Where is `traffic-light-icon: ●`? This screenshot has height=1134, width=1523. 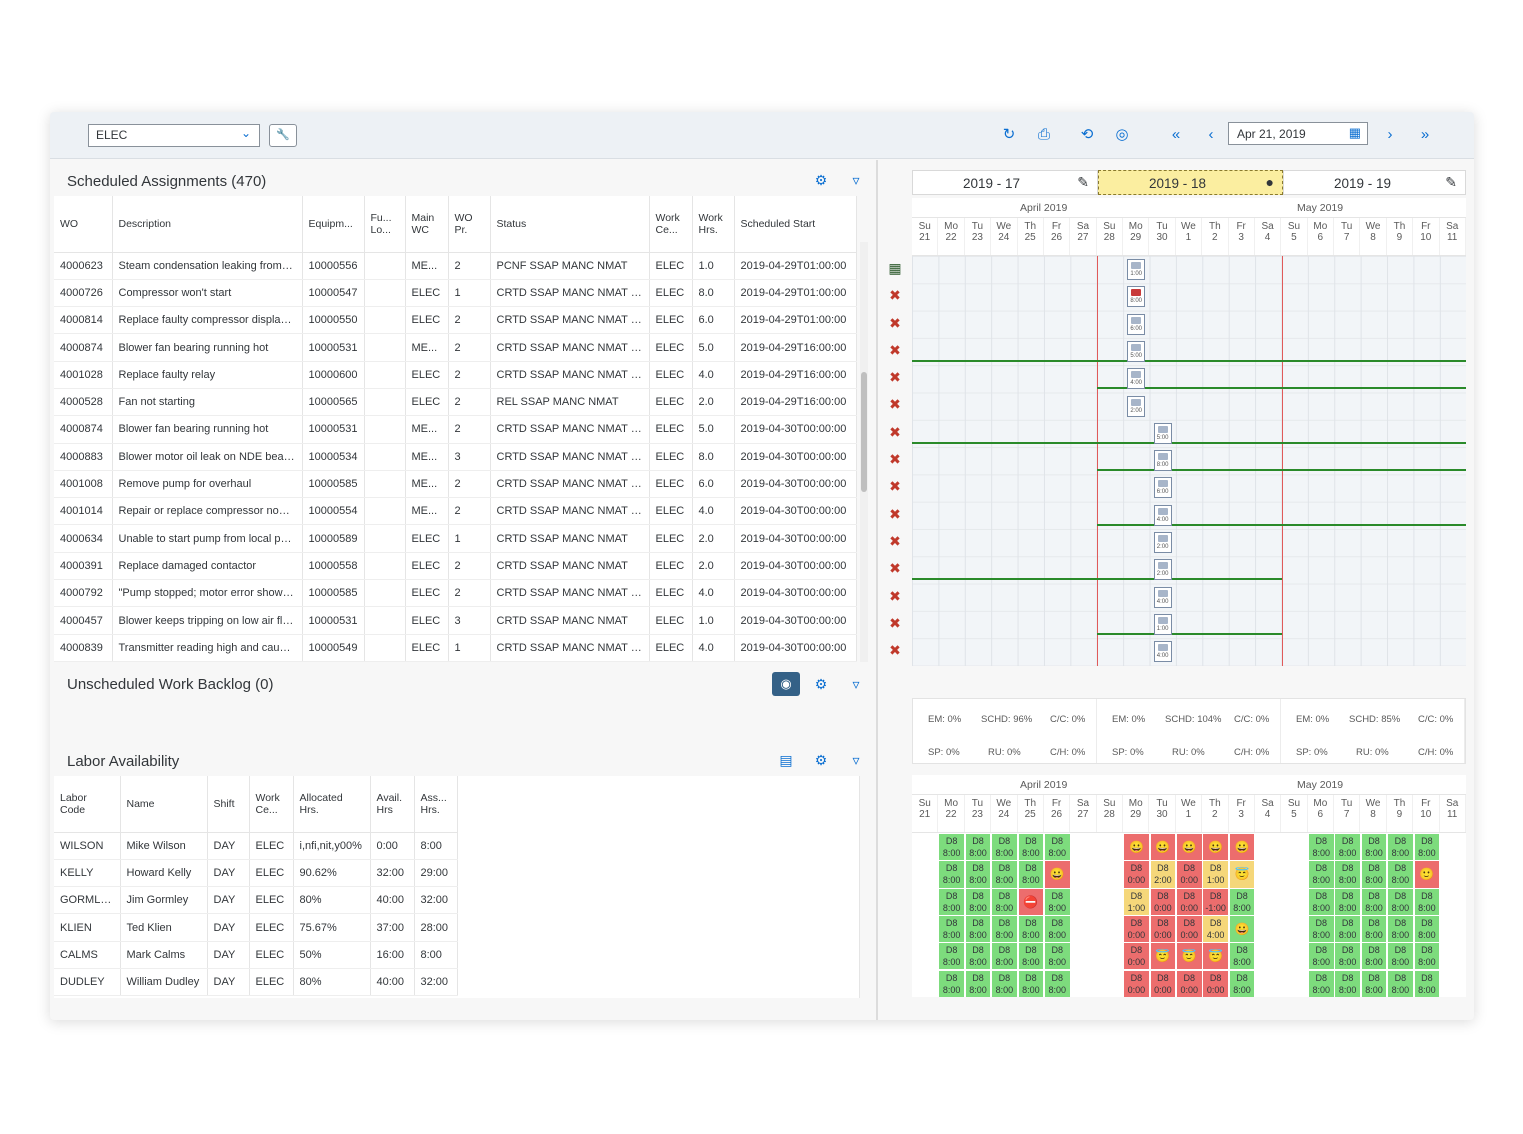 traffic-light-icon: ● is located at coordinates (1270, 182).